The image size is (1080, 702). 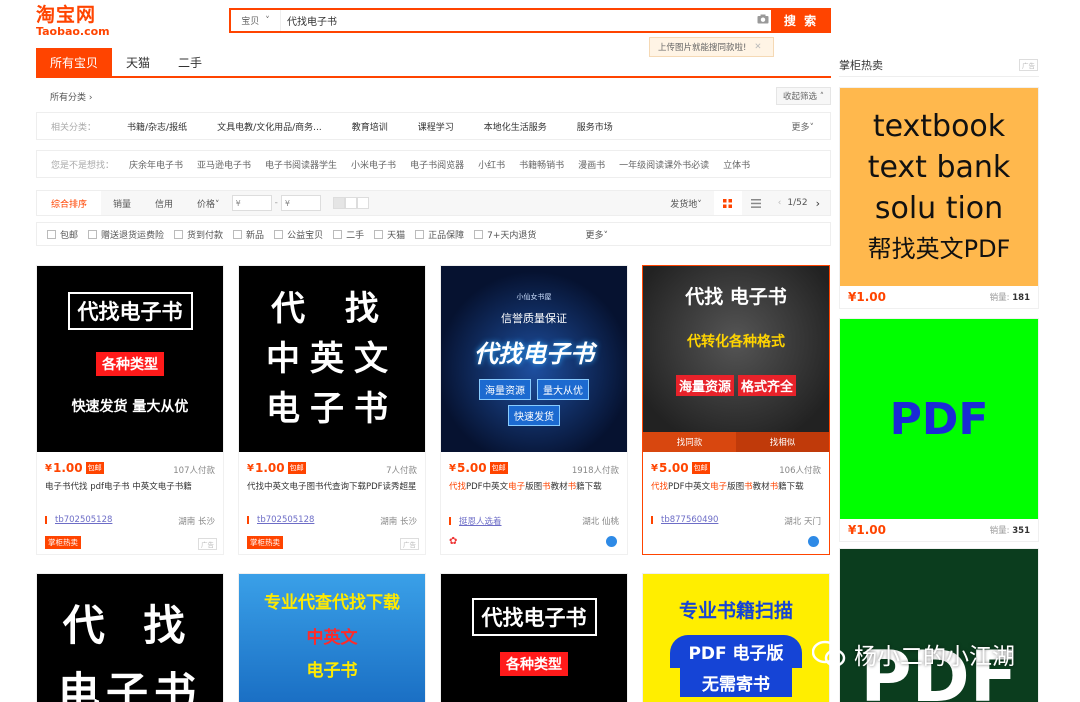 What do you see at coordinates (704, 385) in the screenshot?
I see `img-text: 海量资源` at bounding box center [704, 385].